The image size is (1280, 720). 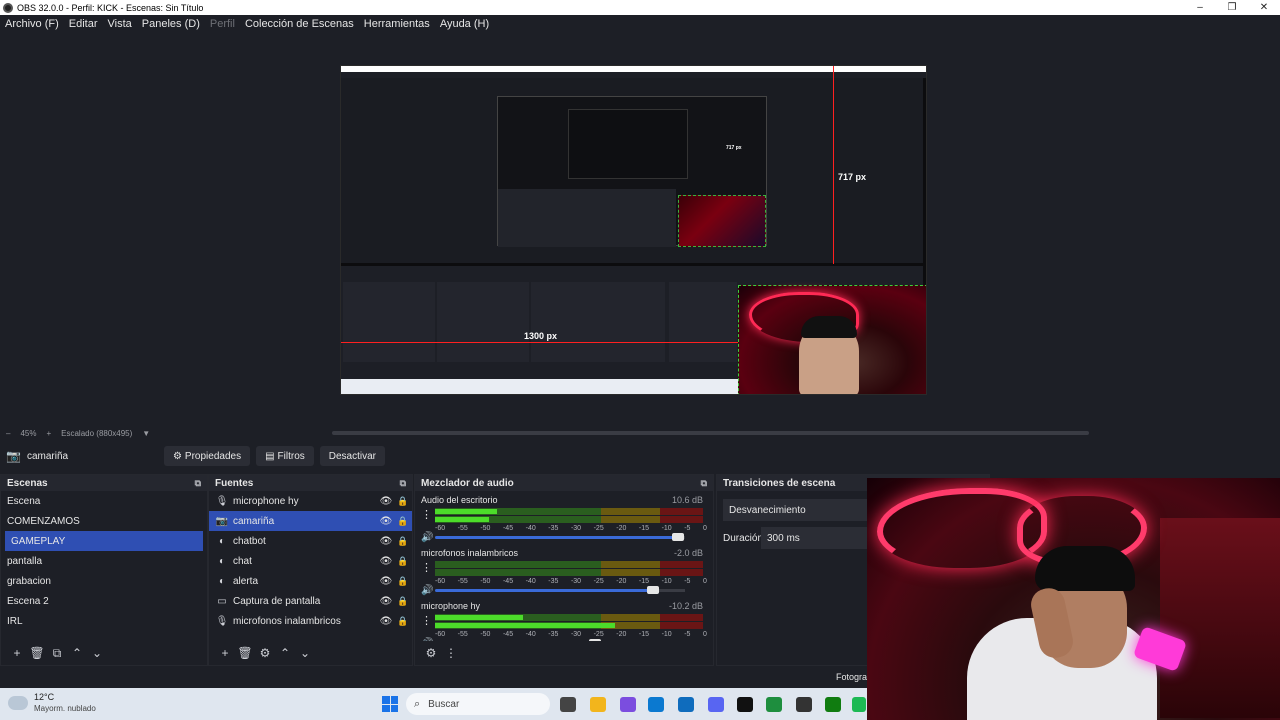 What do you see at coordinates (478, 704) in the screenshot?
I see `taskbar-search: ⌕ Buscar` at bounding box center [478, 704].